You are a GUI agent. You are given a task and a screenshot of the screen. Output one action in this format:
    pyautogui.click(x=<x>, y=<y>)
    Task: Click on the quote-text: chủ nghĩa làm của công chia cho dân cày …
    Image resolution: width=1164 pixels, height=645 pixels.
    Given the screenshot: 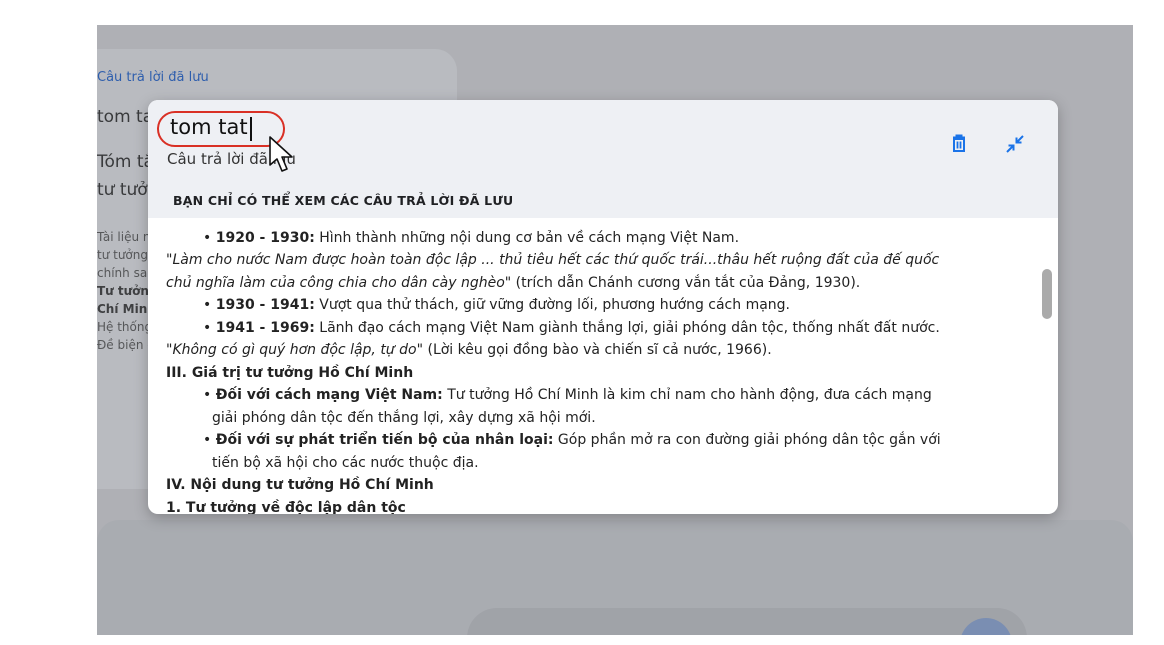 What is the action you would take?
    pyautogui.click(x=339, y=282)
    